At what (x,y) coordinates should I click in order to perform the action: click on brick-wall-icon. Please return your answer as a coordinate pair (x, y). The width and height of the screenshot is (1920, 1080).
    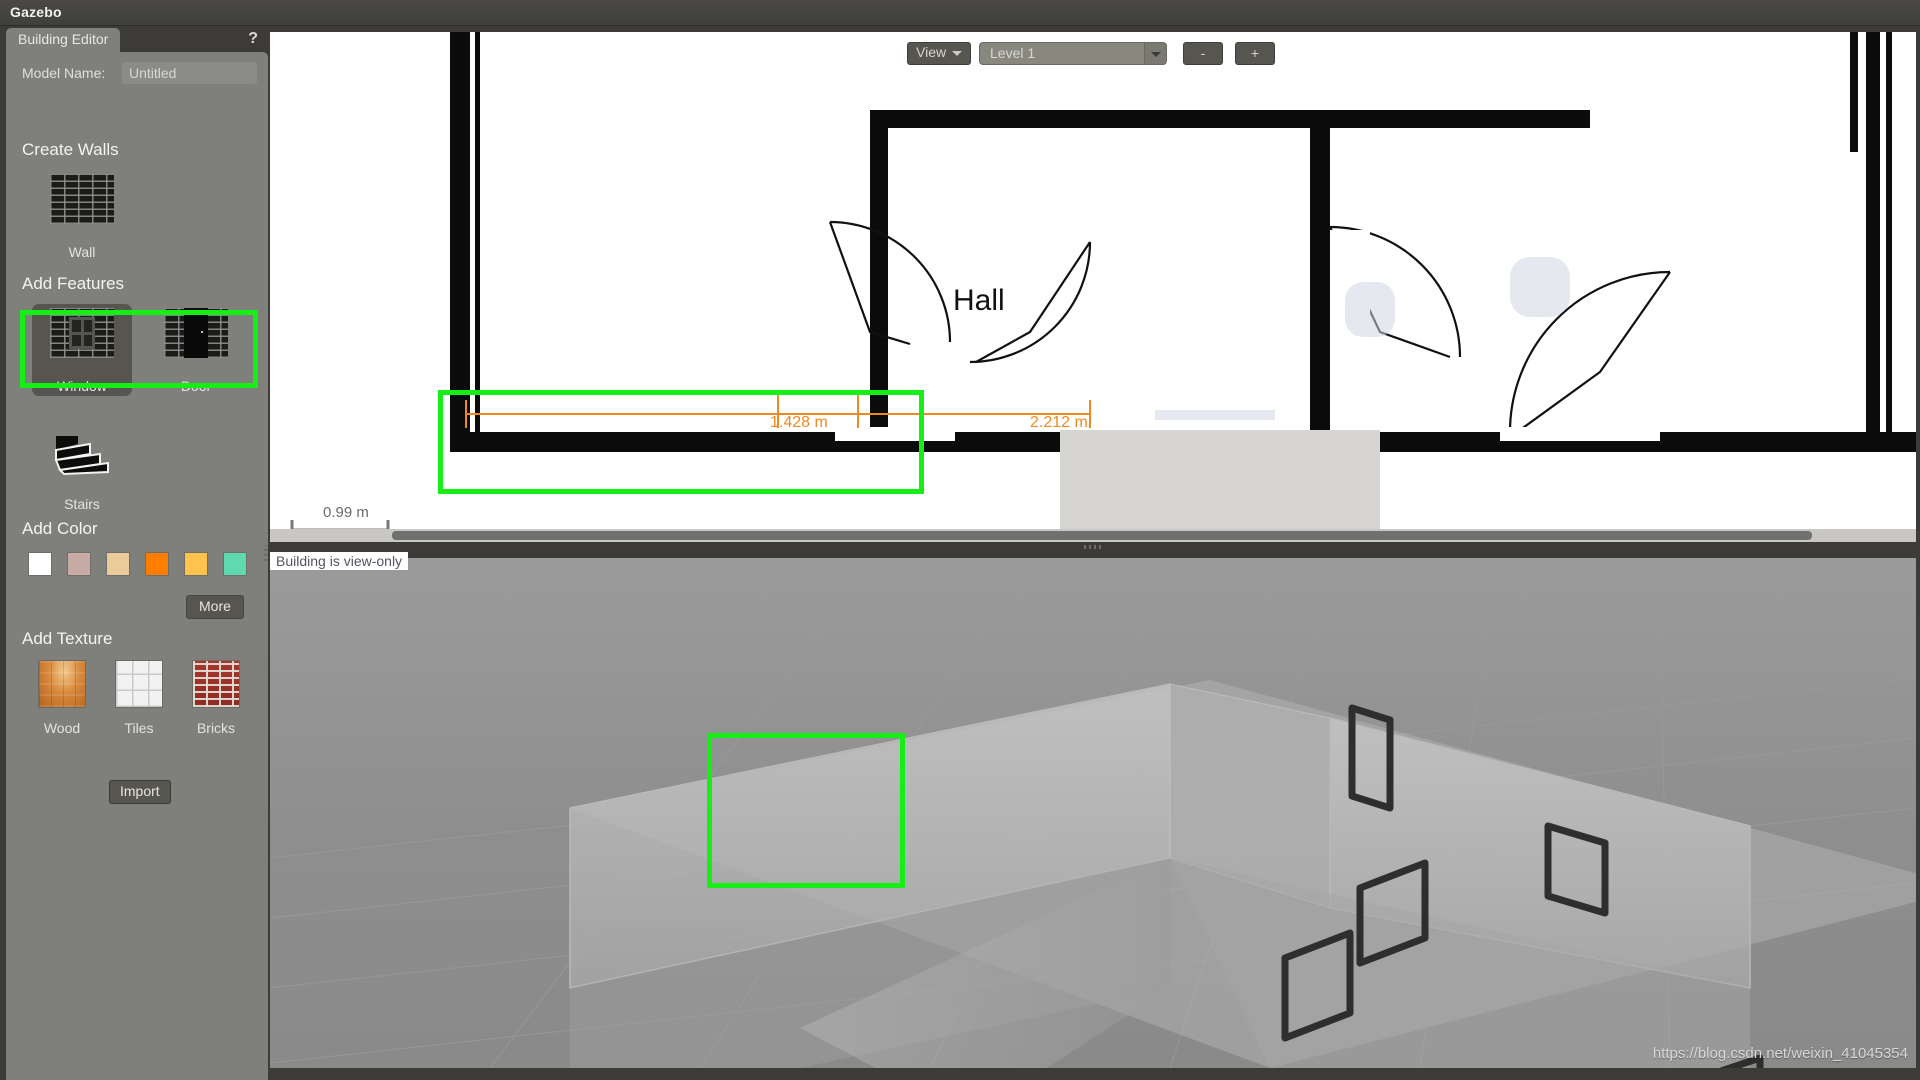
    Looking at the image, I should click on (82, 199).